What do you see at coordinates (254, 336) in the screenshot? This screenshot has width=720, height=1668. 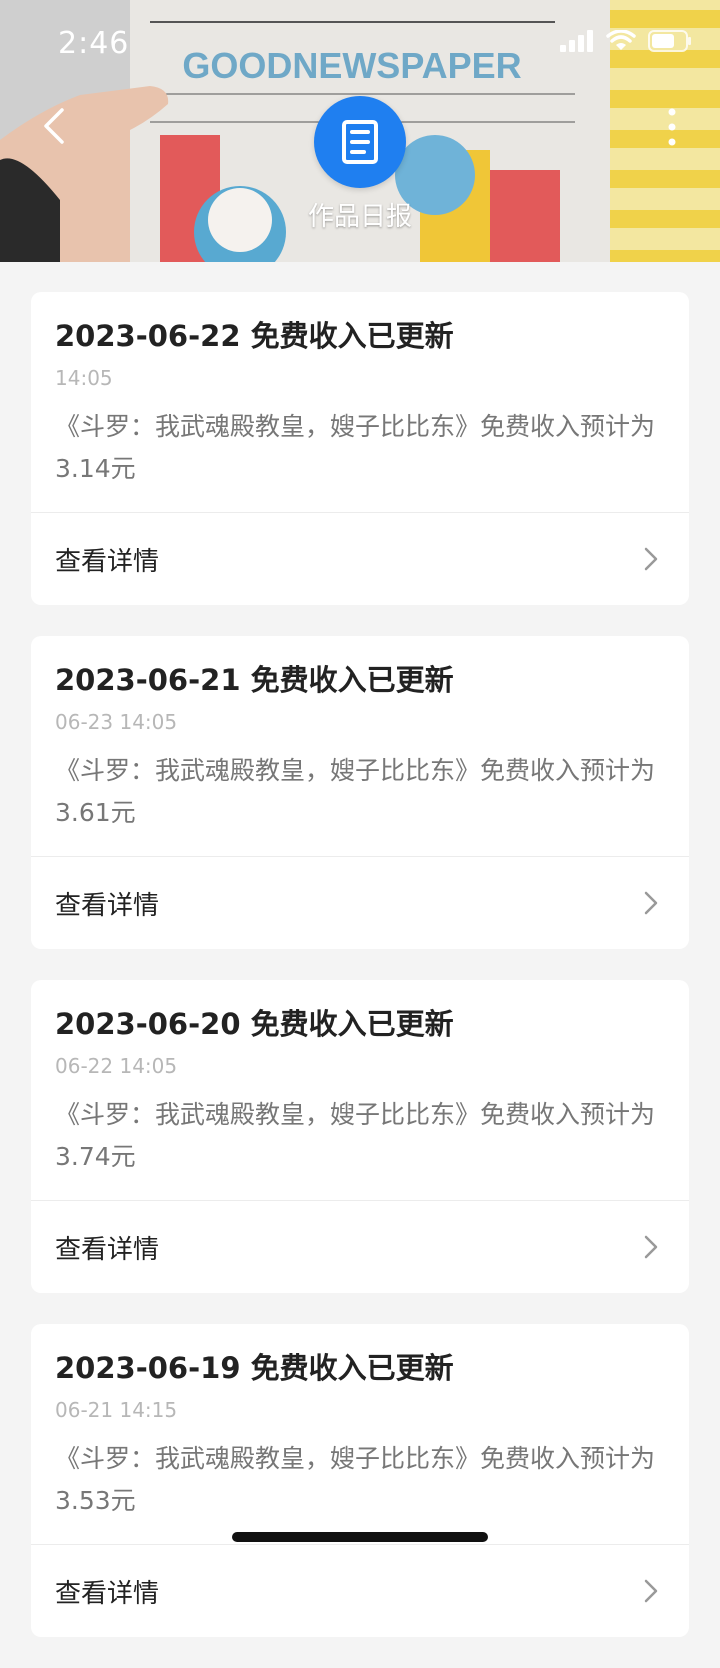 I see `card-title: 2023-06-22 免费收入已更新` at bounding box center [254, 336].